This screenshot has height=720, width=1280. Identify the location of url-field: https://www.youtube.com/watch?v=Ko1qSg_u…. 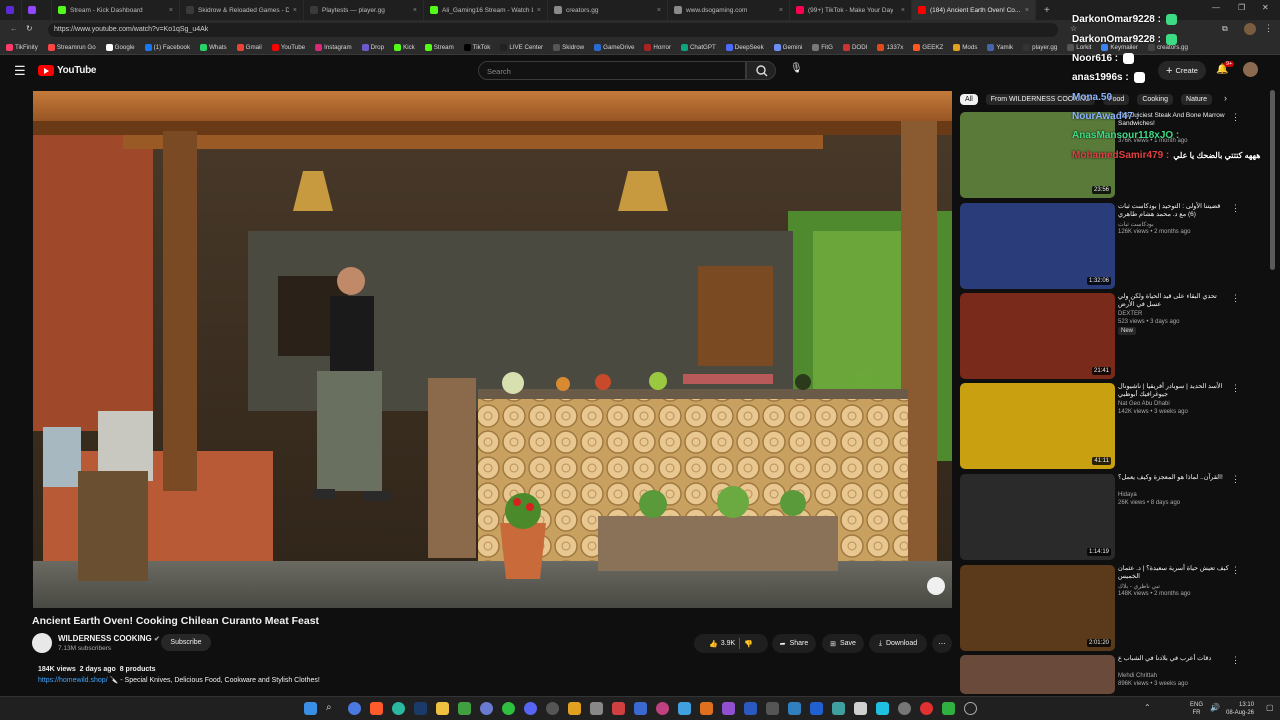
(553, 30).